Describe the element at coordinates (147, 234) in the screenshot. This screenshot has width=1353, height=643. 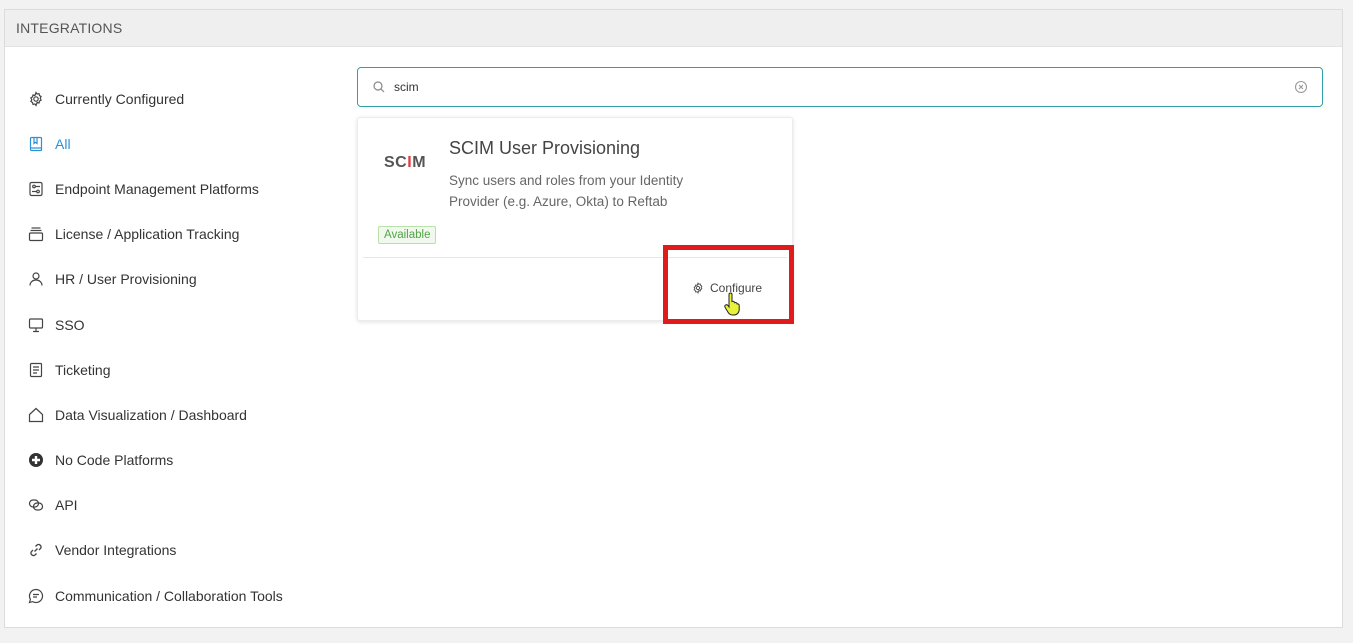
I see `sidebar-item-label: License / Application Tracking` at that location.